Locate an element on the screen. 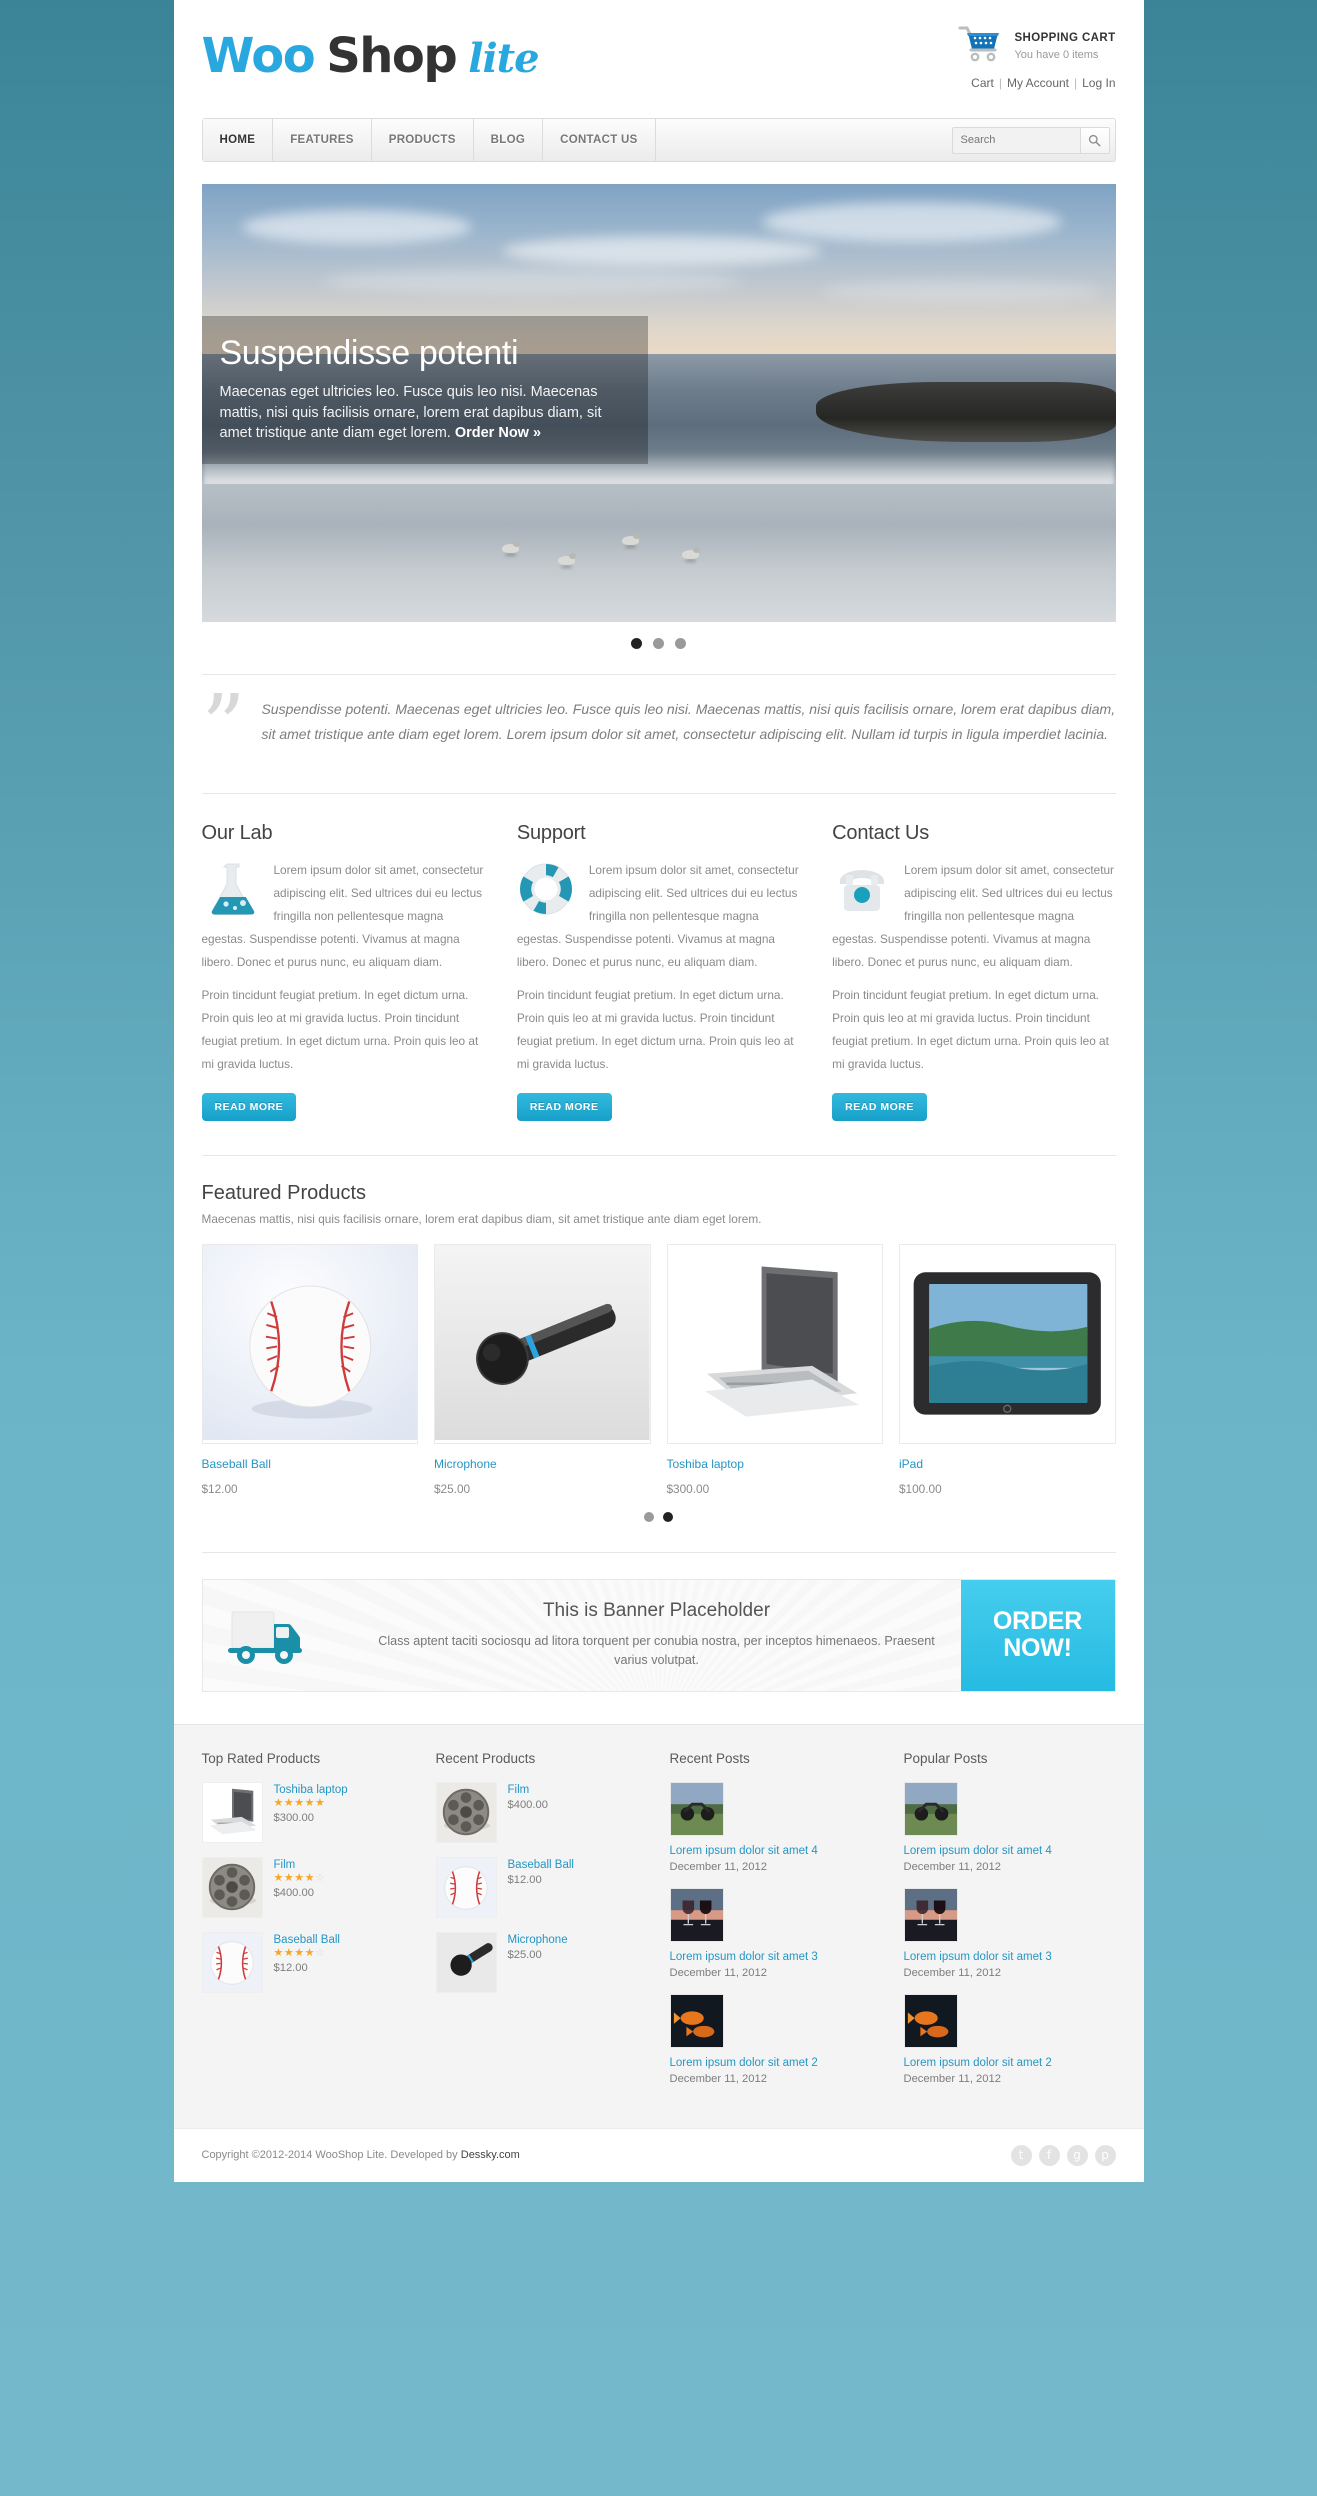 This screenshot has height=2496, width=1317. delivery-truck-icon is located at coordinates (278, 1635).